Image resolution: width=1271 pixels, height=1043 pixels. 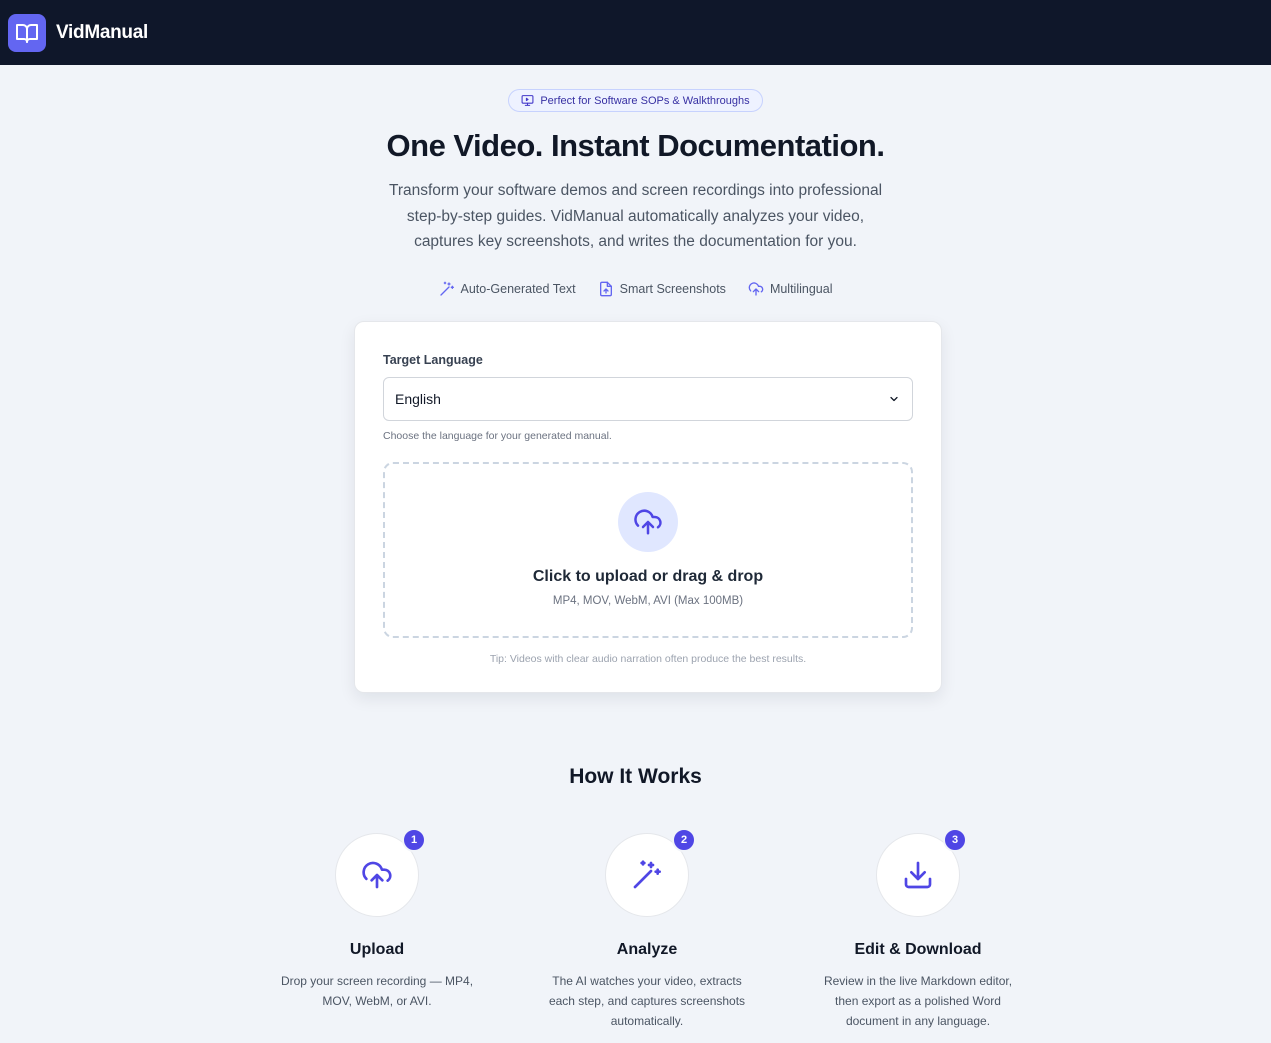 What do you see at coordinates (648, 601) in the screenshot?
I see `upload-formats: MP4, MOV, WebM, AVI (Max 100MB)` at bounding box center [648, 601].